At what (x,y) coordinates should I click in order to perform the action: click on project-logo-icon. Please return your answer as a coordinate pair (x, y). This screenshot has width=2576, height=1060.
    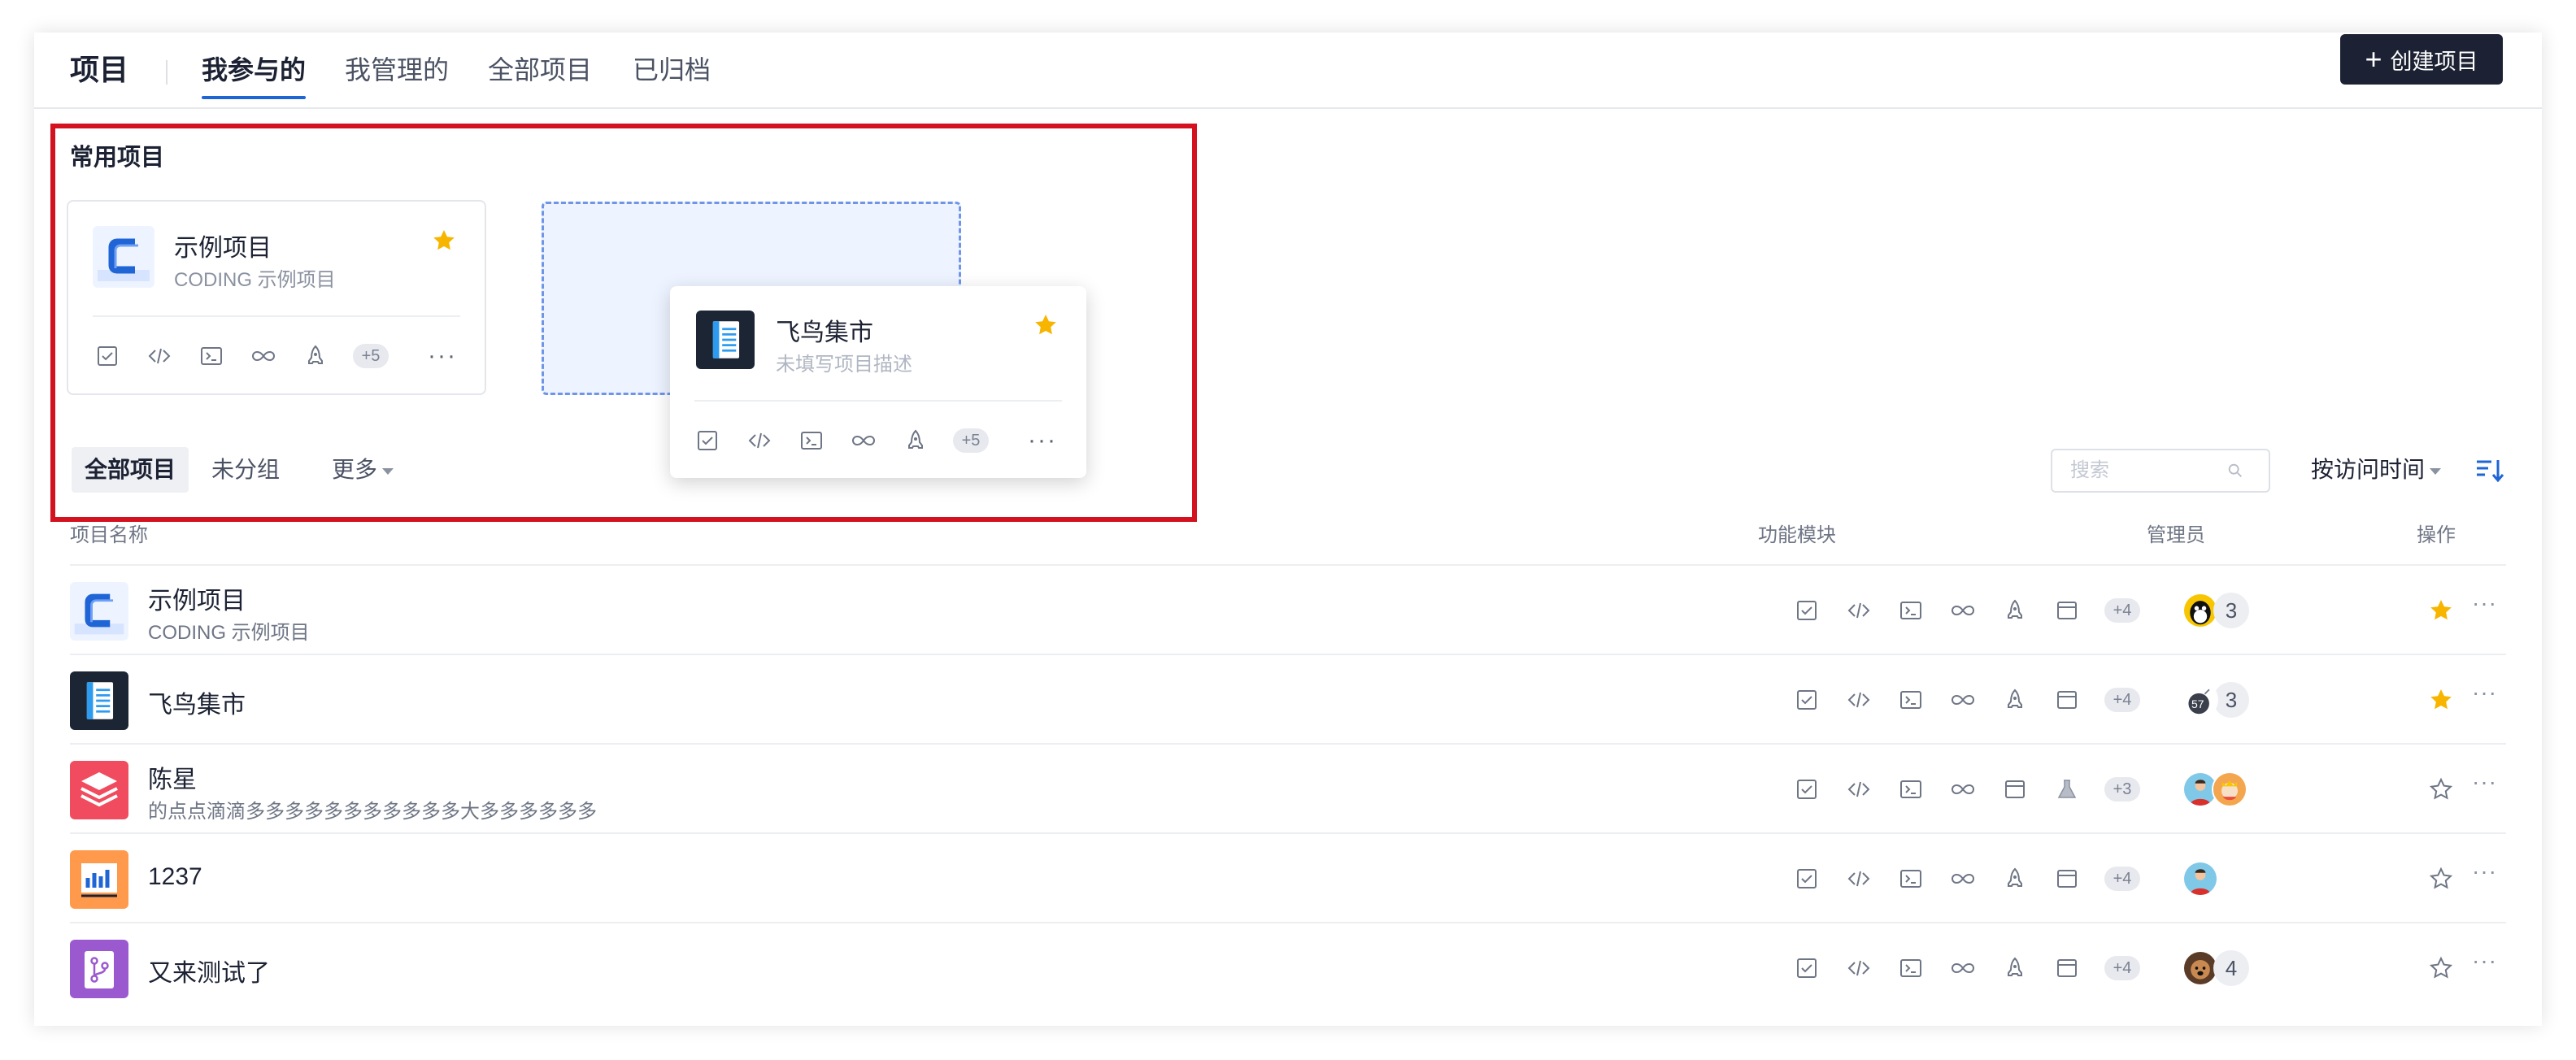
    Looking at the image, I should click on (99, 700).